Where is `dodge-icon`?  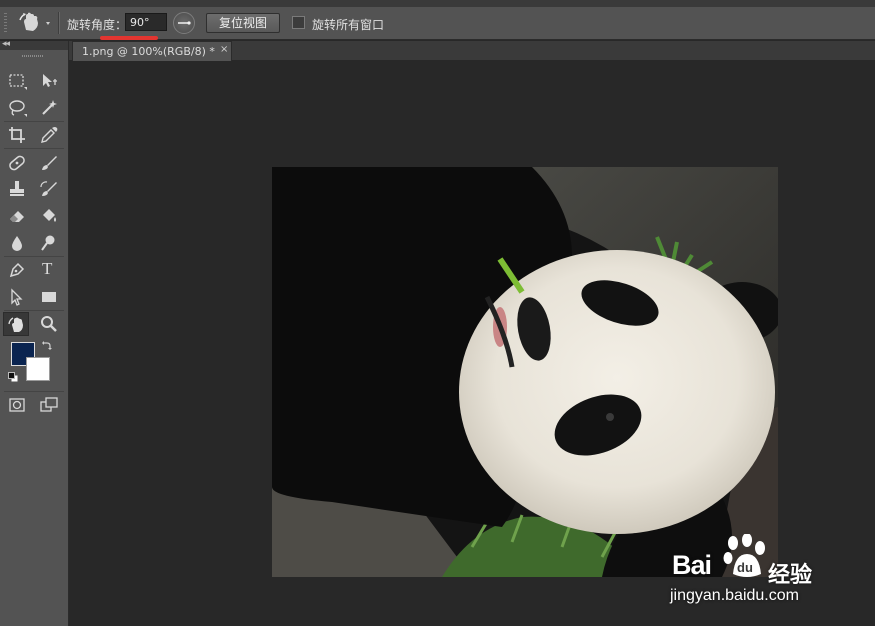
dodge-icon is located at coordinates (48, 243).